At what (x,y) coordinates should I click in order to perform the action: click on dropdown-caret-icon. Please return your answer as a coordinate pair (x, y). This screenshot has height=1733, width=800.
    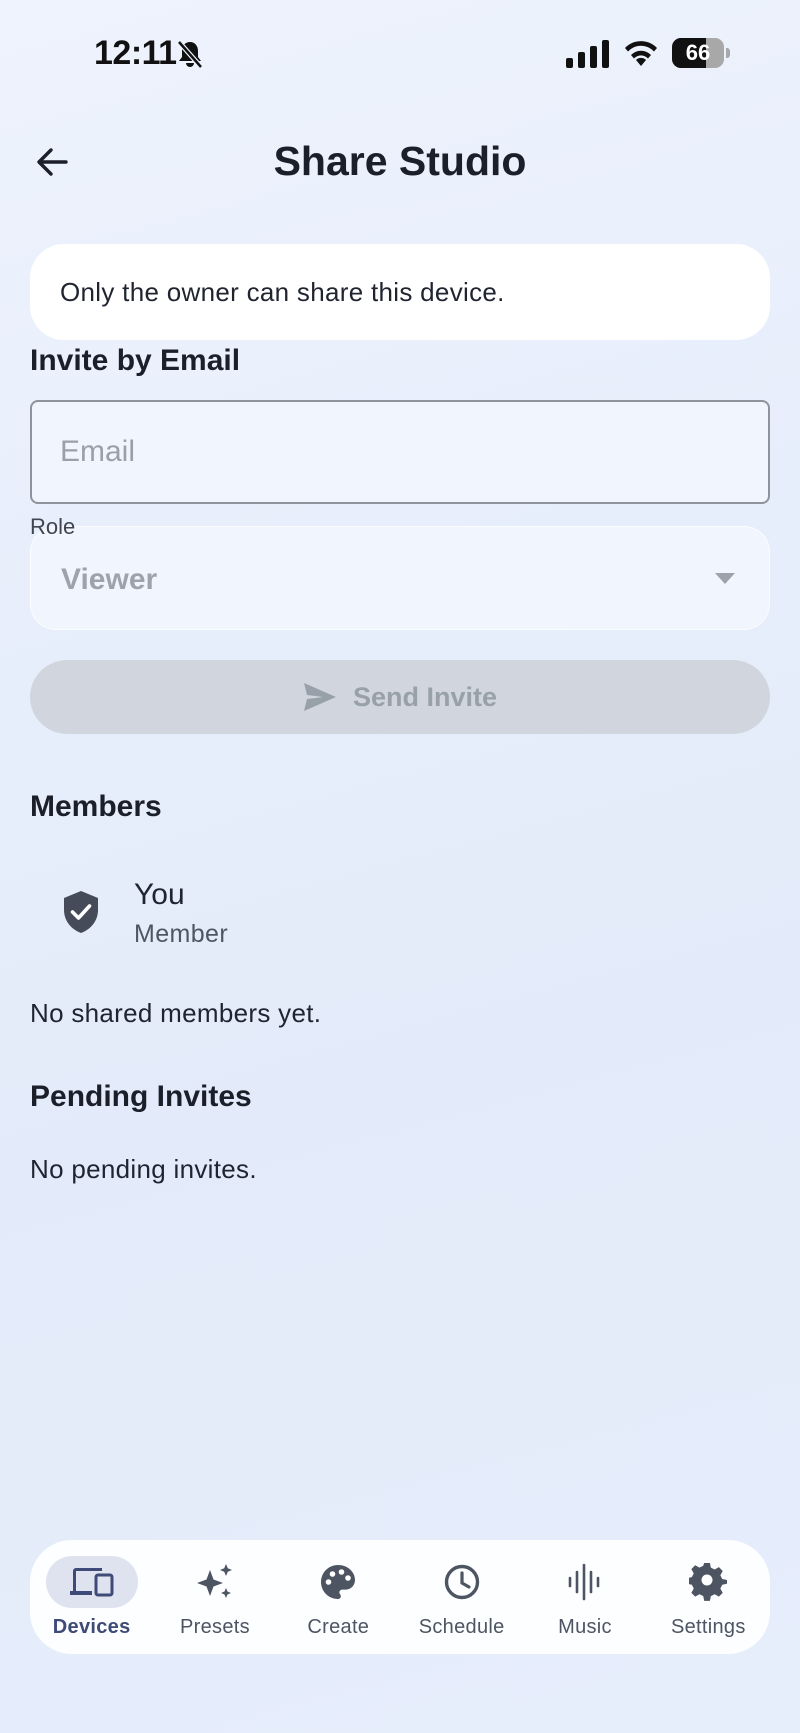
    Looking at the image, I should click on (725, 578).